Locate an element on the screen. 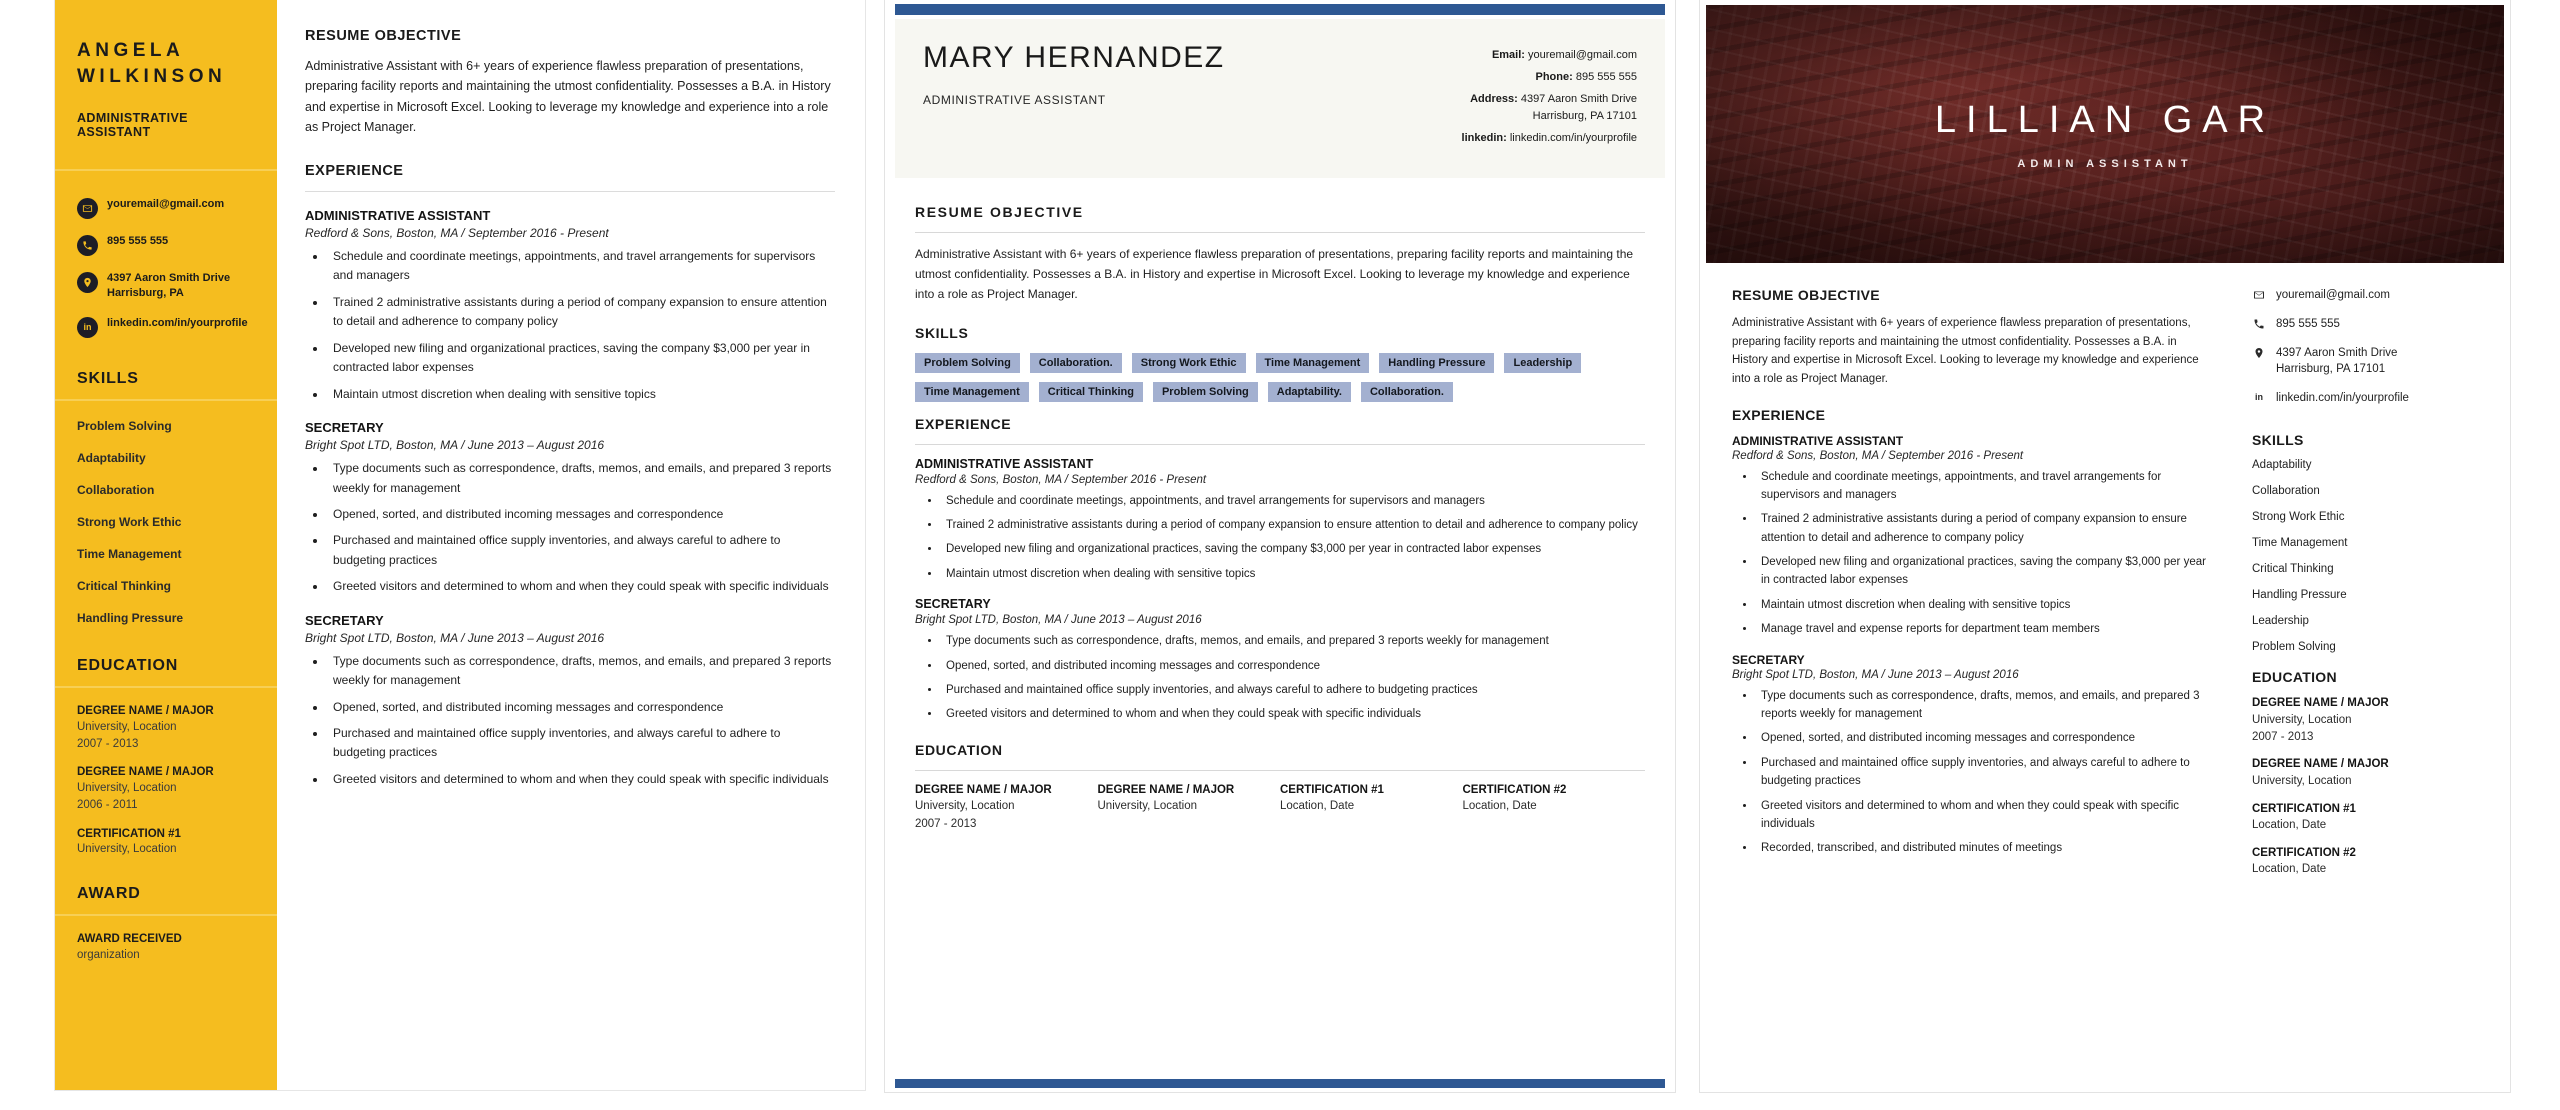 The width and height of the screenshot is (2560, 1110). contact-value-address-line2: Harrisburg, PA 17101 is located at coordinates (1584, 116).